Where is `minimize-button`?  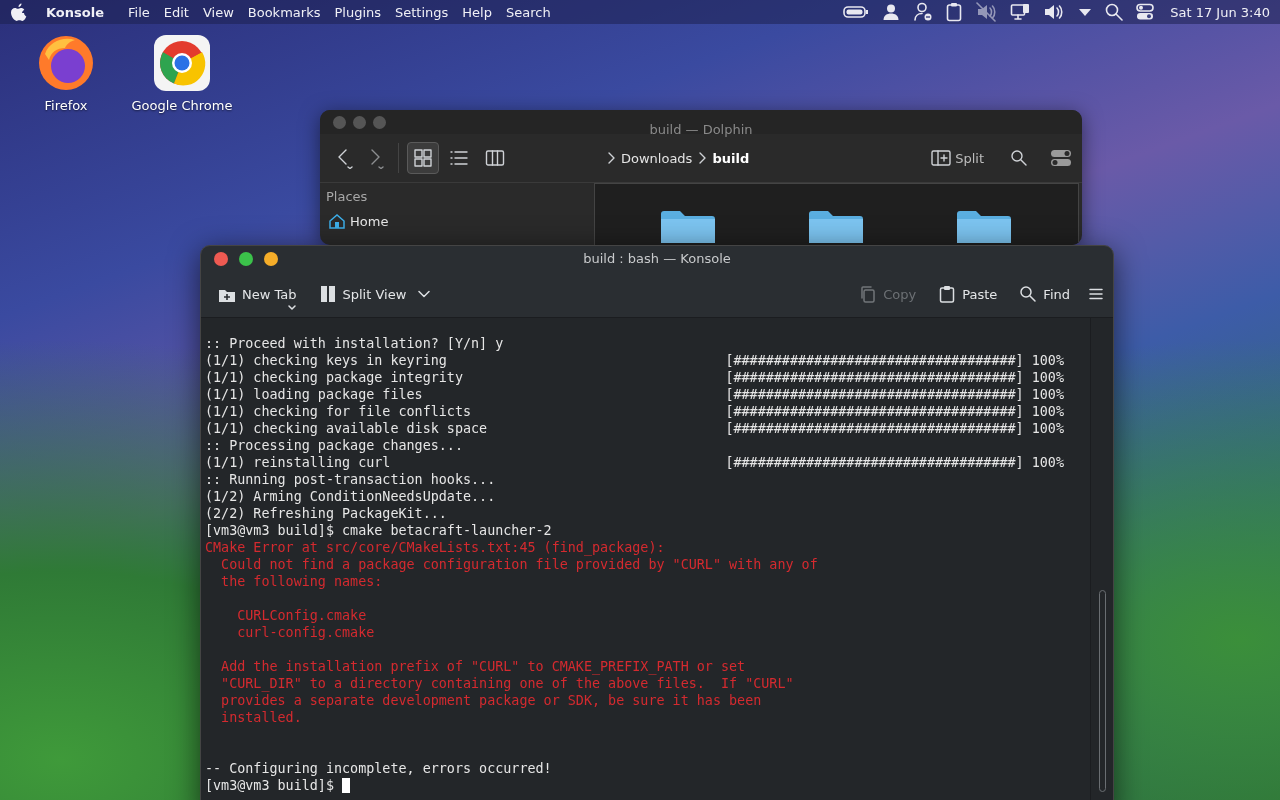 minimize-button is located at coordinates (246, 258).